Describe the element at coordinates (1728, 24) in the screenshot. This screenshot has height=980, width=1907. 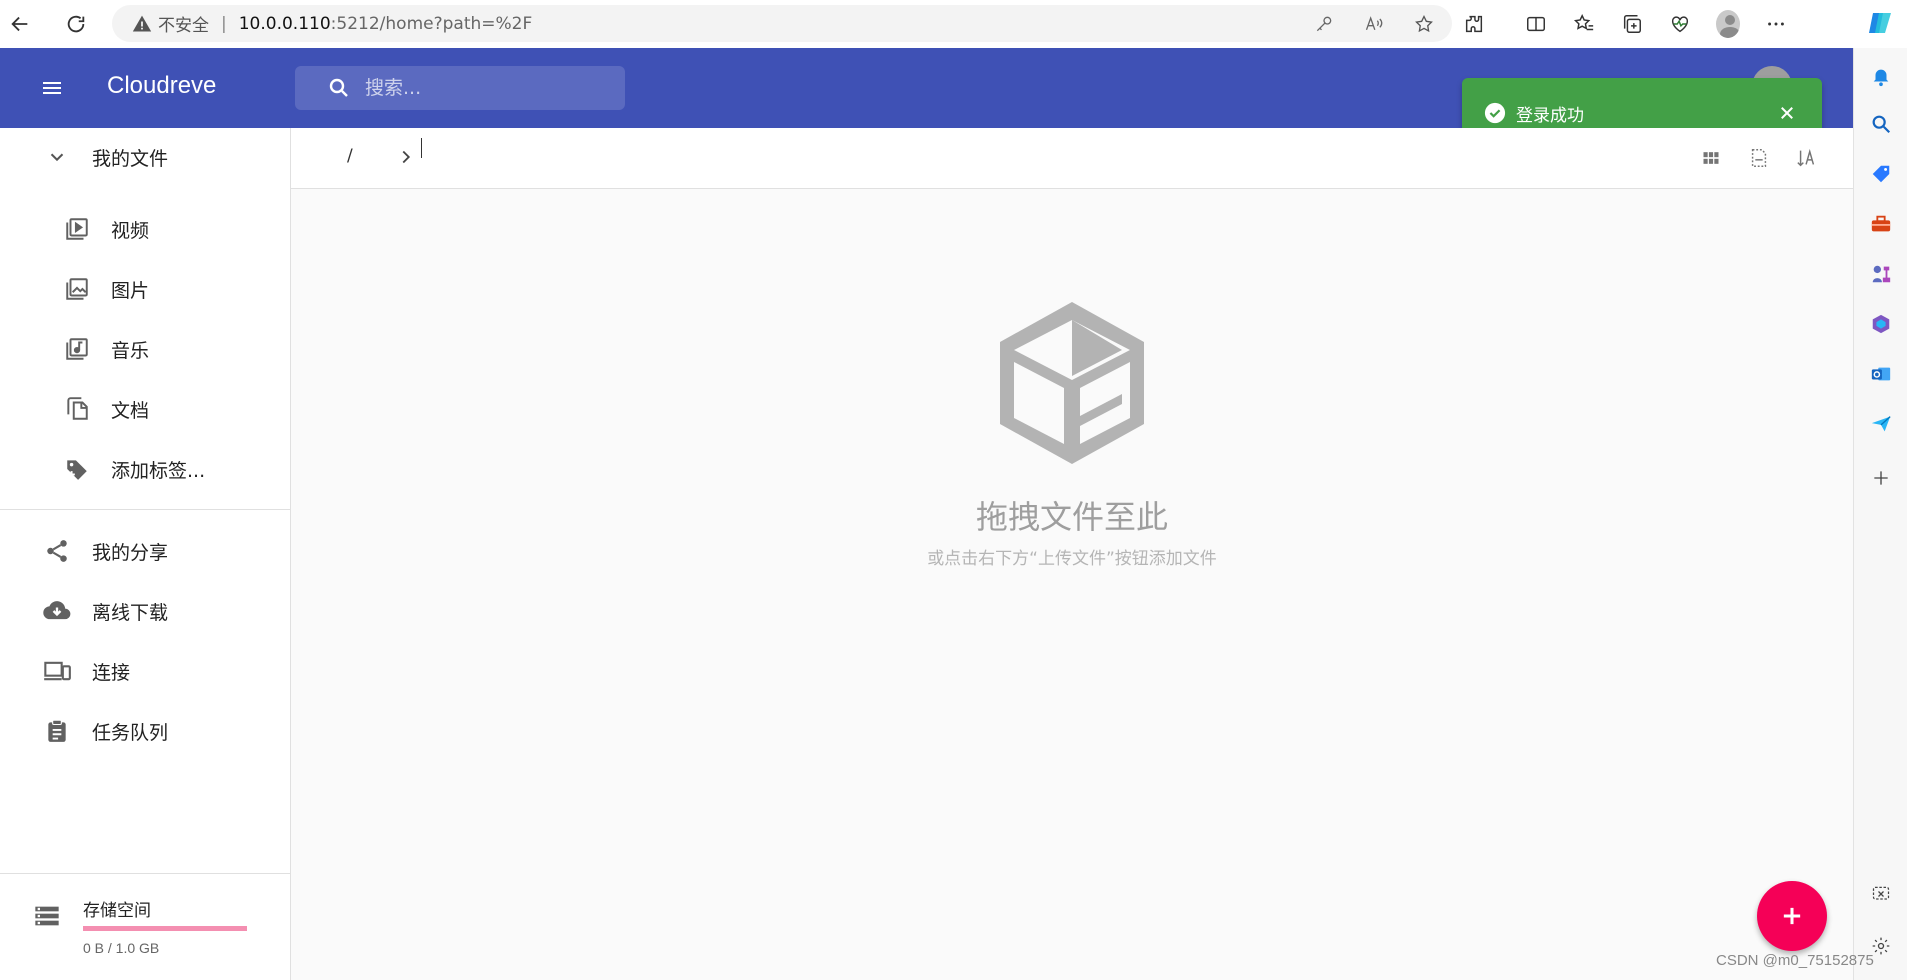
I see `profile-button` at that location.